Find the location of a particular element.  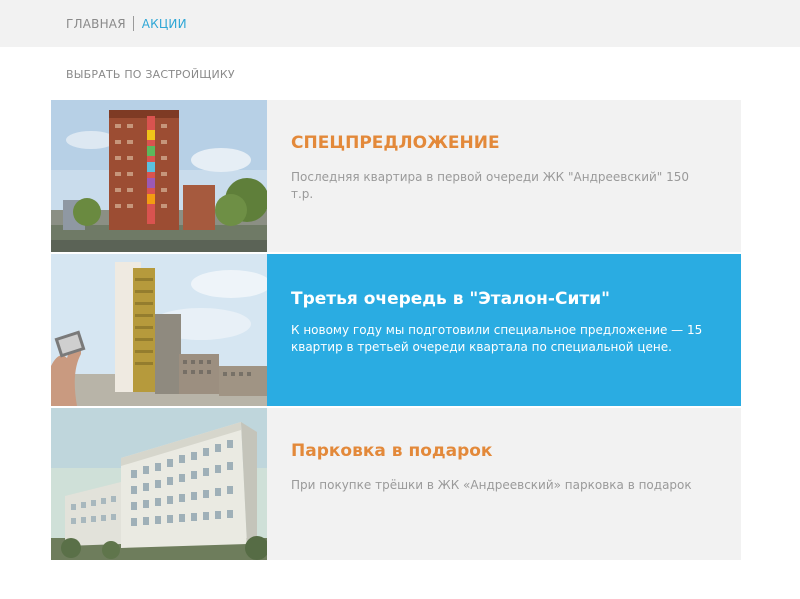

breadcrumb-bar: ГЛАВНАЯ АКЦИИ is located at coordinates (400, 23).